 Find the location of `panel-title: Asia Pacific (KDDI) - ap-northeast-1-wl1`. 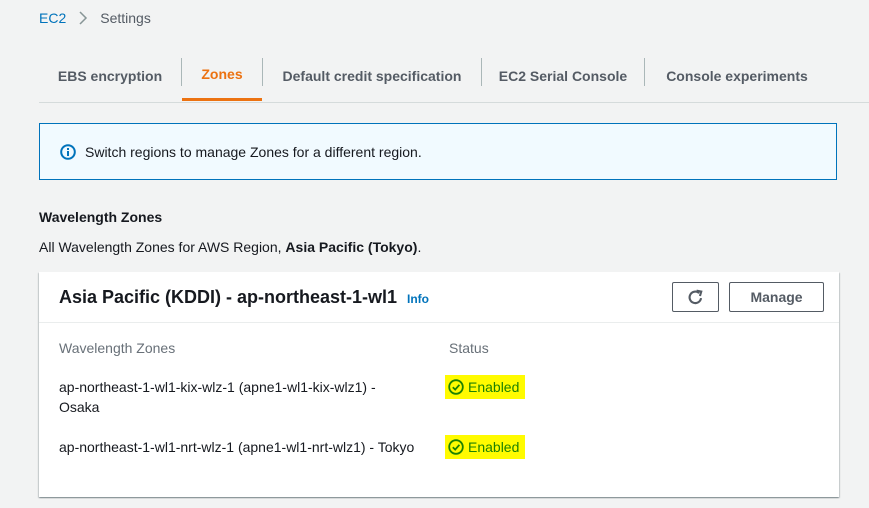

panel-title: Asia Pacific (KDDI) - ap-northeast-1-wl1 is located at coordinates (228, 297).